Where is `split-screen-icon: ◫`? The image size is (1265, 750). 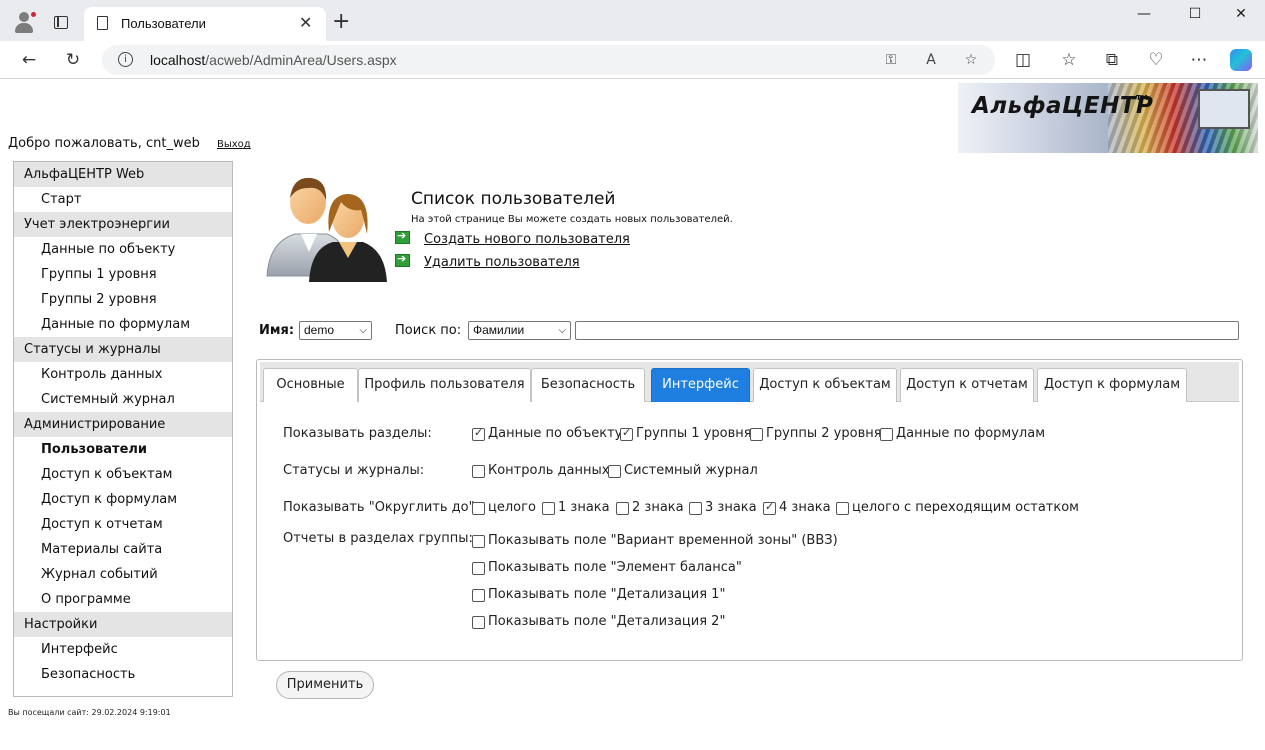
split-screen-icon: ◫ is located at coordinates (1023, 60).